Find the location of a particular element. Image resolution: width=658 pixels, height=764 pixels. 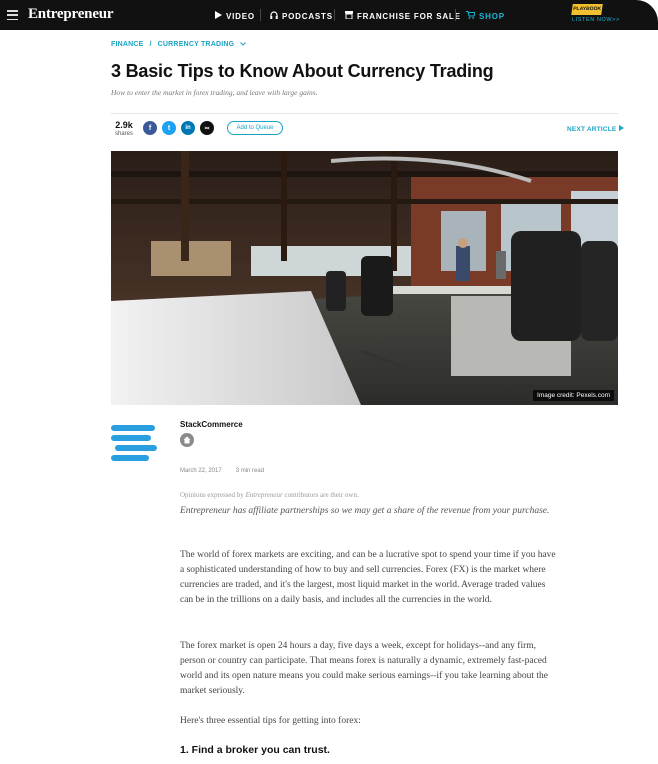

author-website-button is located at coordinates (187, 440).